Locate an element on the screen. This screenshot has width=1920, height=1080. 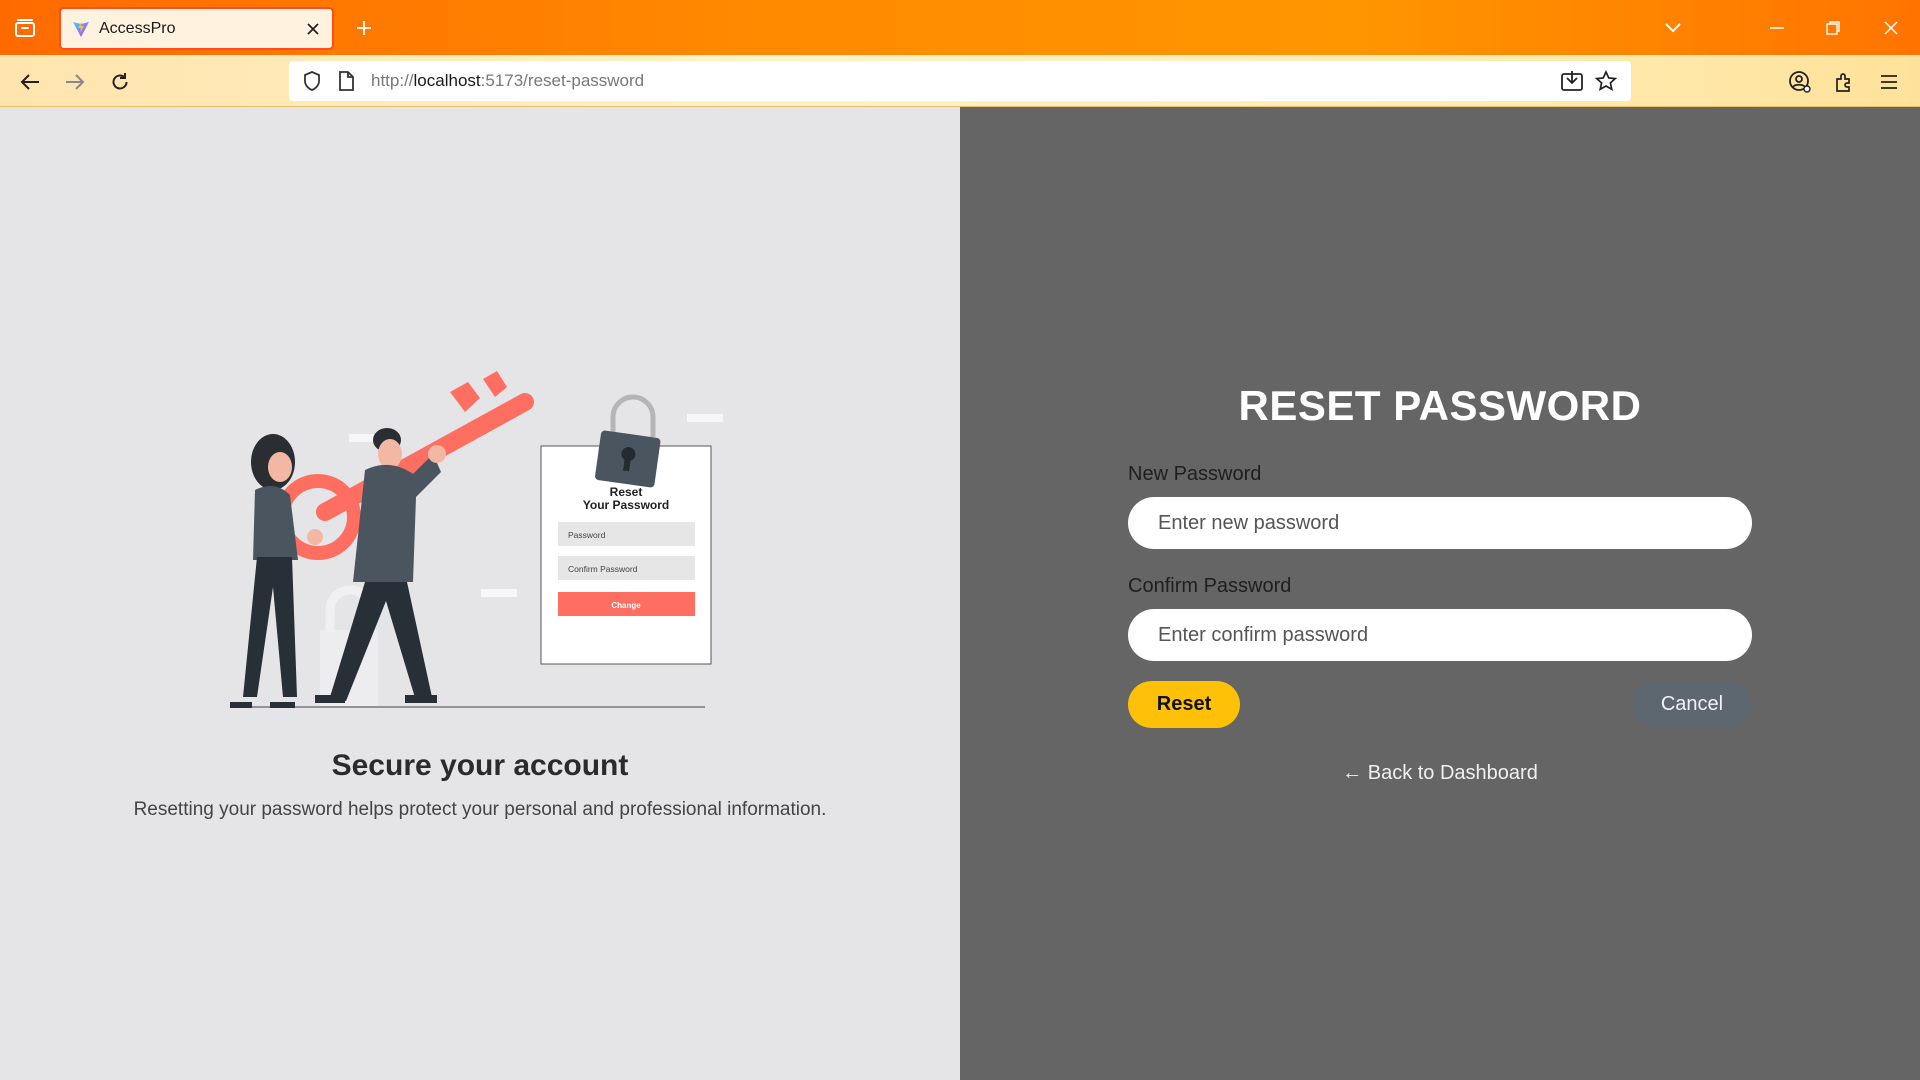
close-tab-icon is located at coordinates (313, 29).